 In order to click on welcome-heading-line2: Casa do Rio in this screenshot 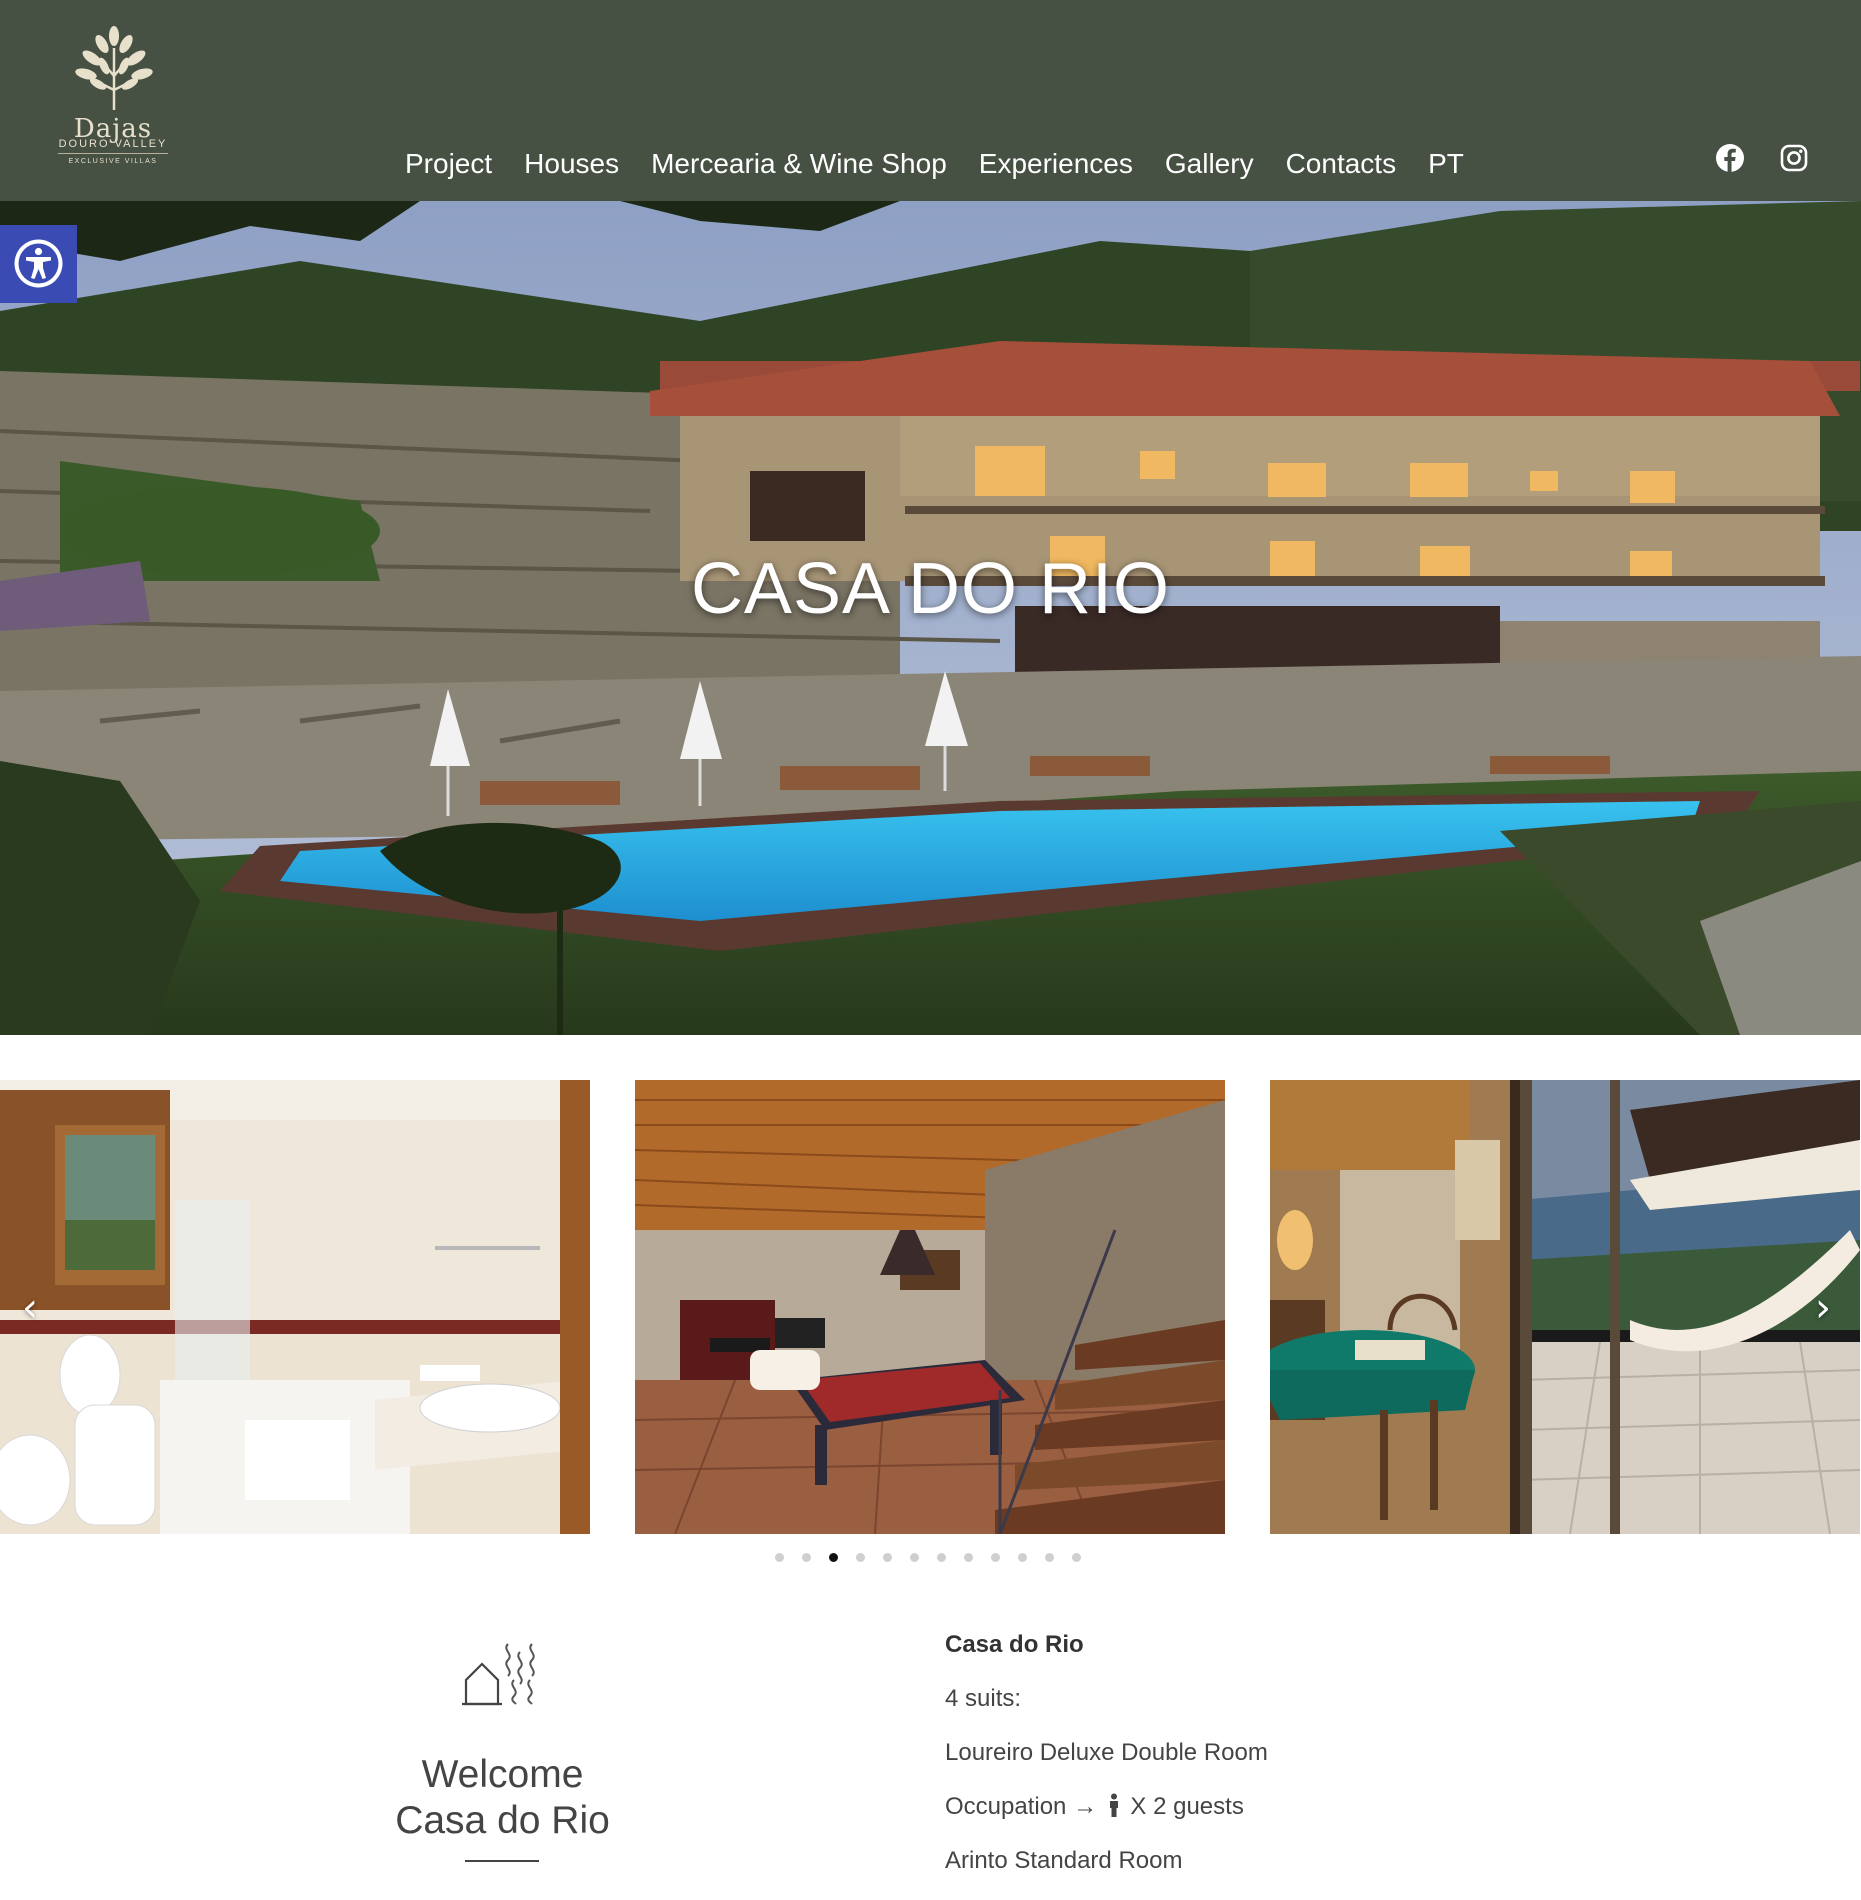, I will do `click(502, 1820)`.